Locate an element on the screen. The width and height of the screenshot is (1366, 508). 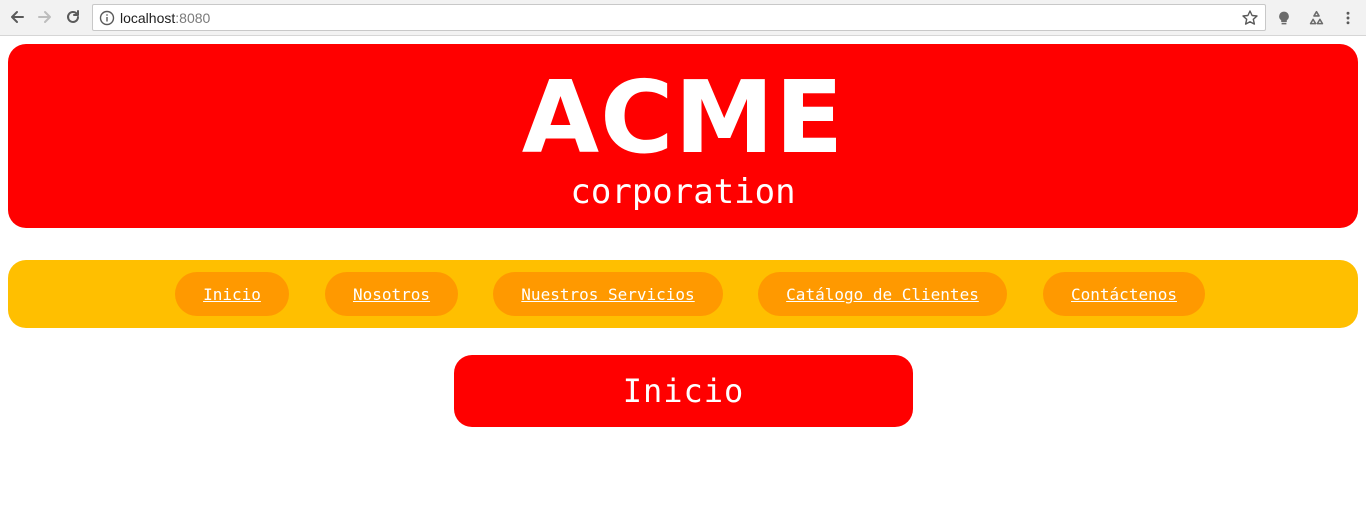
nav-link-servicios: Nuestros Servicios is located at coordinates (607, 294).